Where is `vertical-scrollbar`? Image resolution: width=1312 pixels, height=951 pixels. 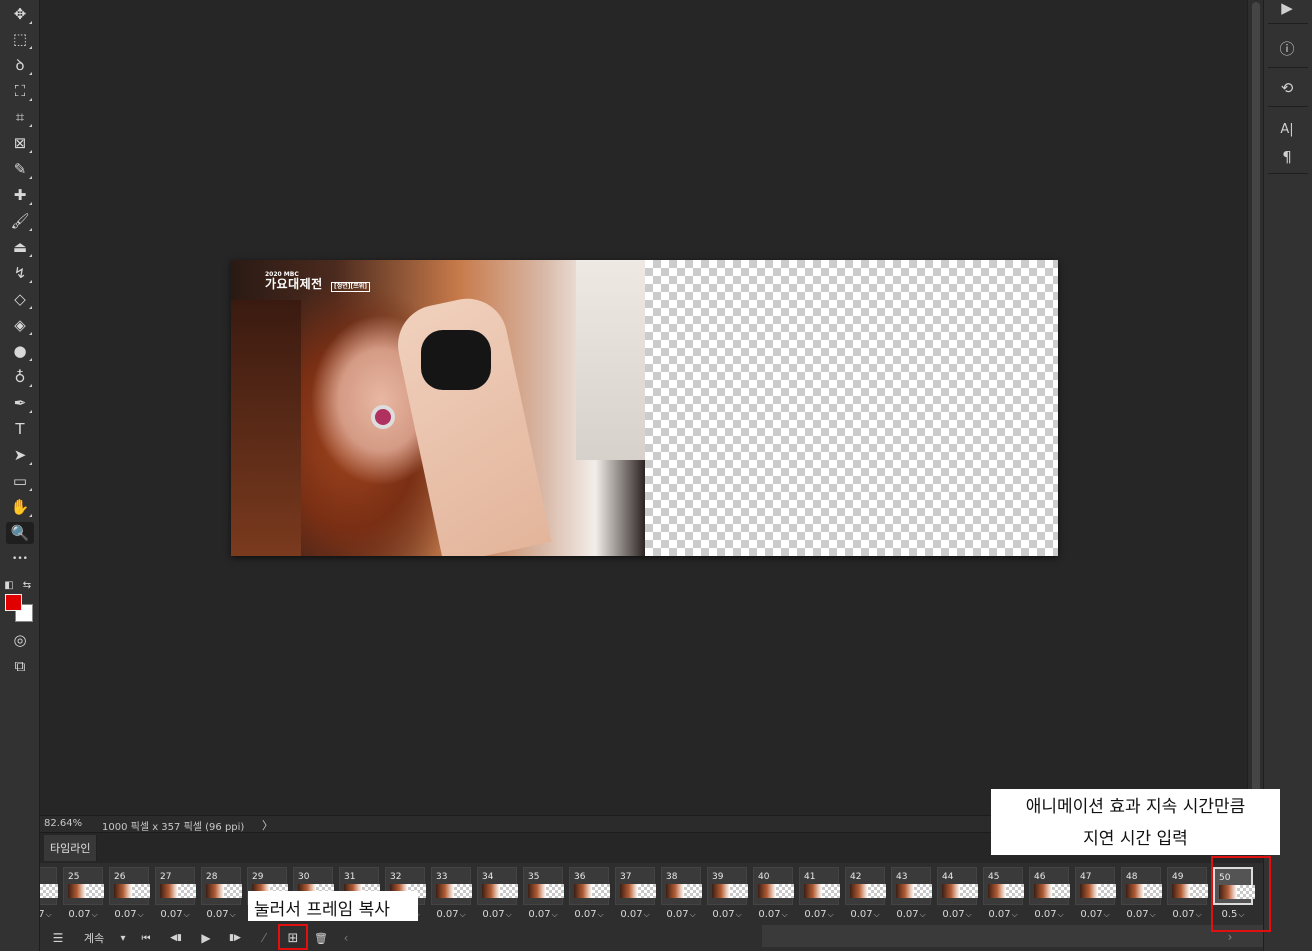
vertical-scrollbar is located at coordinates (1255, 407).